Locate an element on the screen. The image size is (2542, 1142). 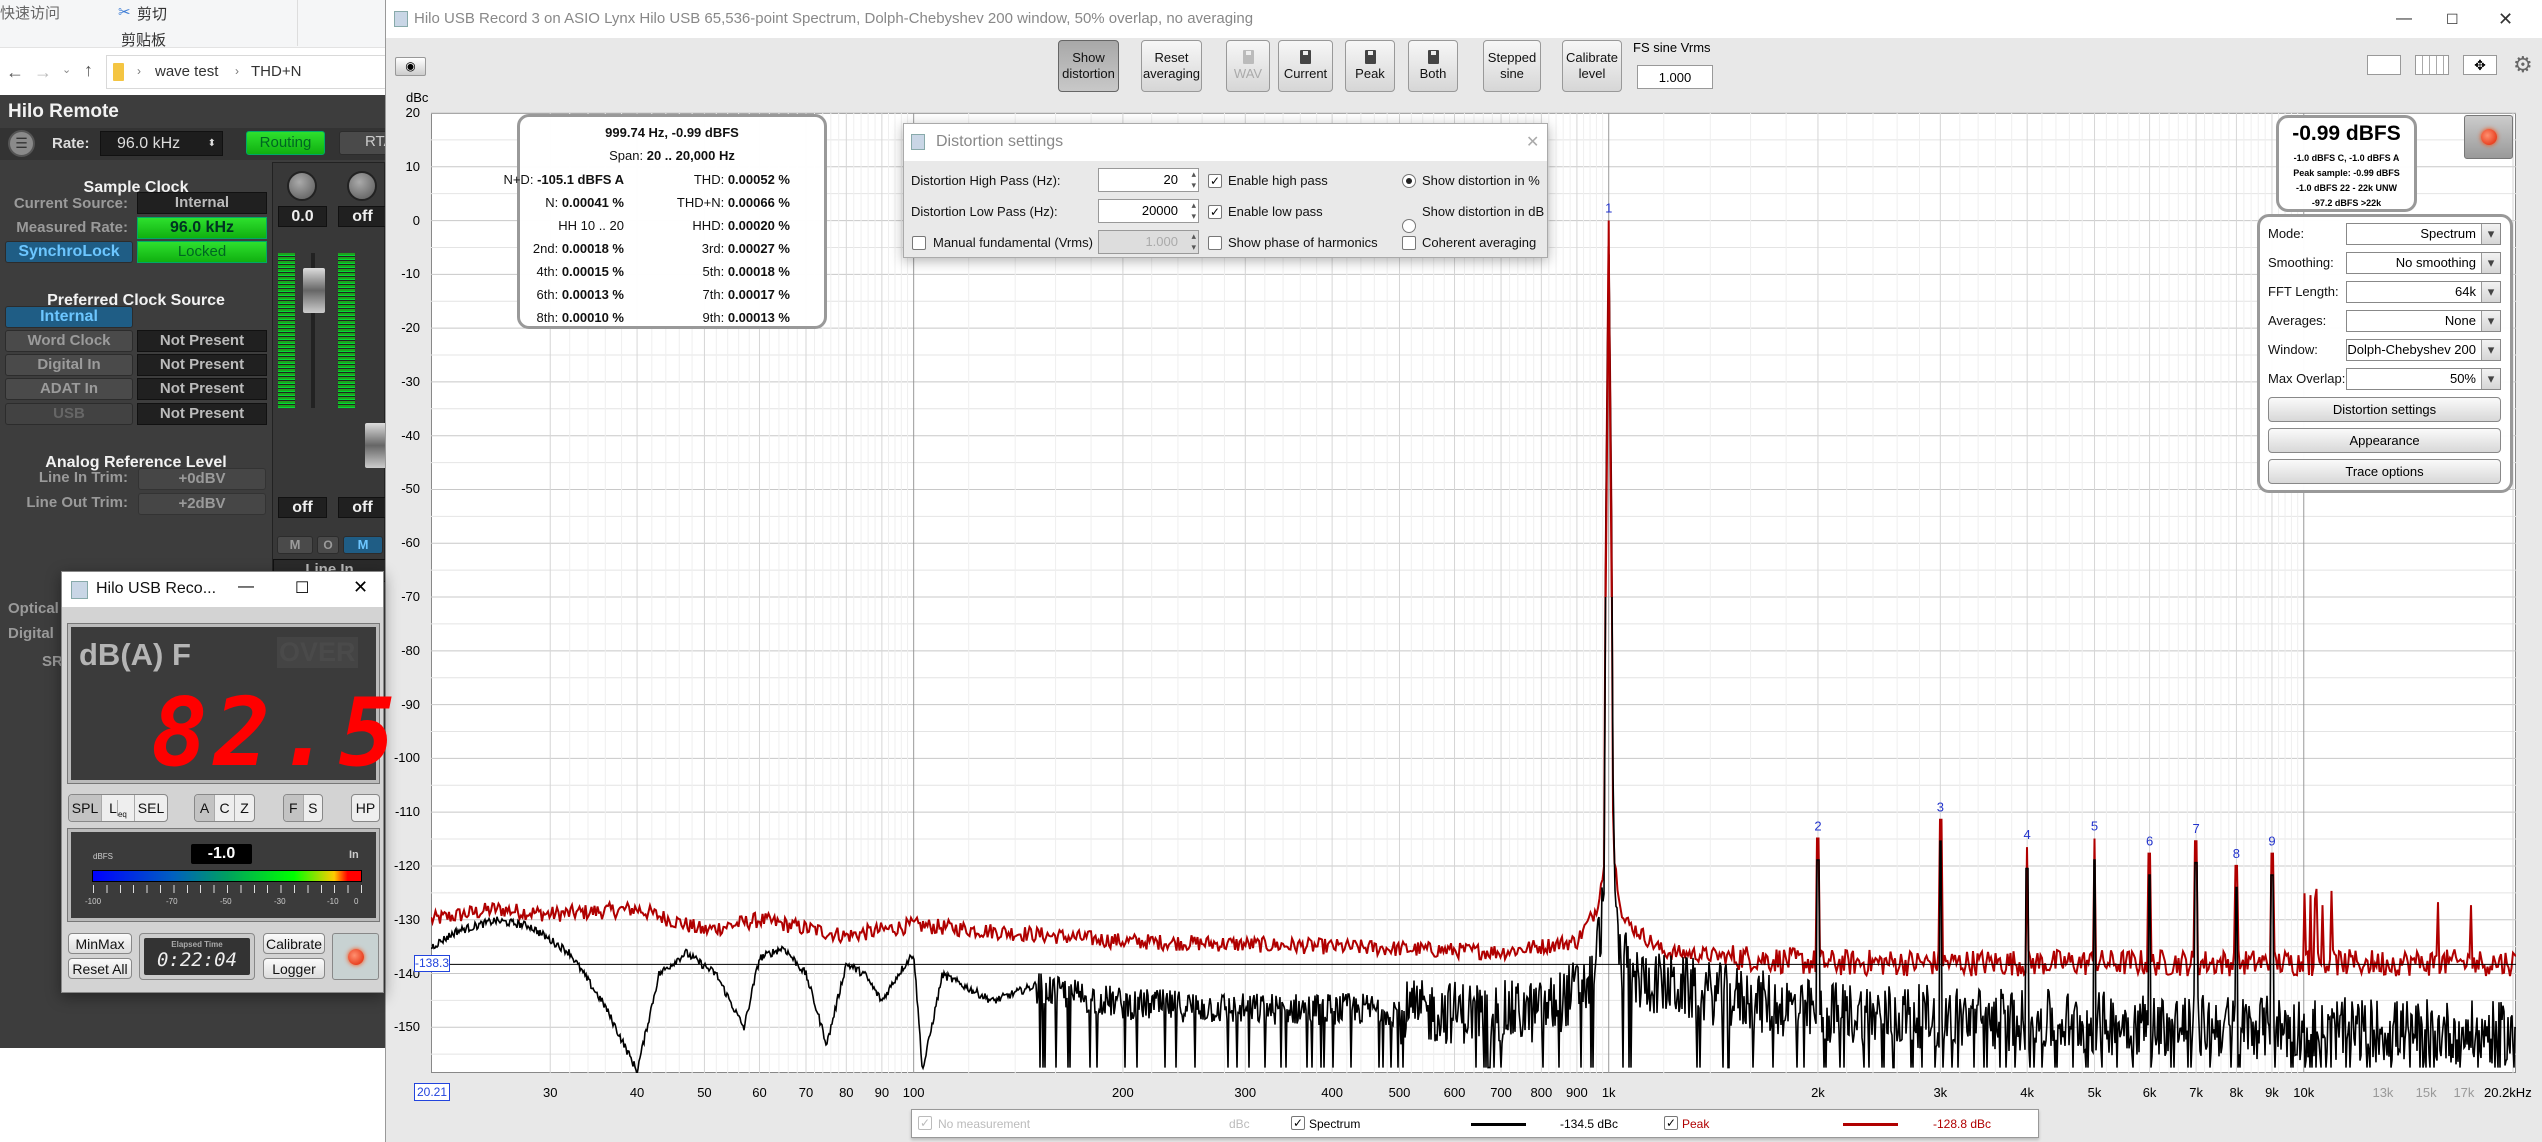
rate-select: 96.0 kHz ⬍ is located at coordinates (161, 143).